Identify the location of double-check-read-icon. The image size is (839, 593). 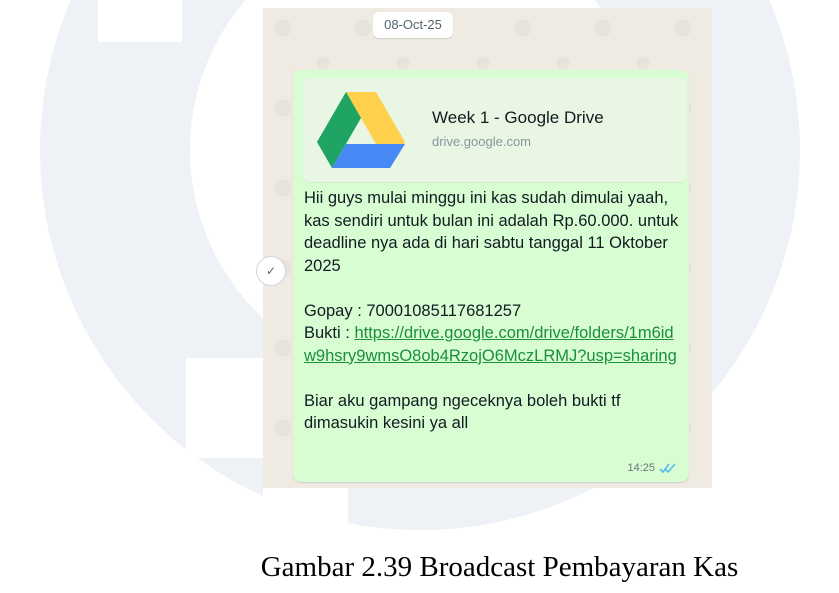
(667, 468).